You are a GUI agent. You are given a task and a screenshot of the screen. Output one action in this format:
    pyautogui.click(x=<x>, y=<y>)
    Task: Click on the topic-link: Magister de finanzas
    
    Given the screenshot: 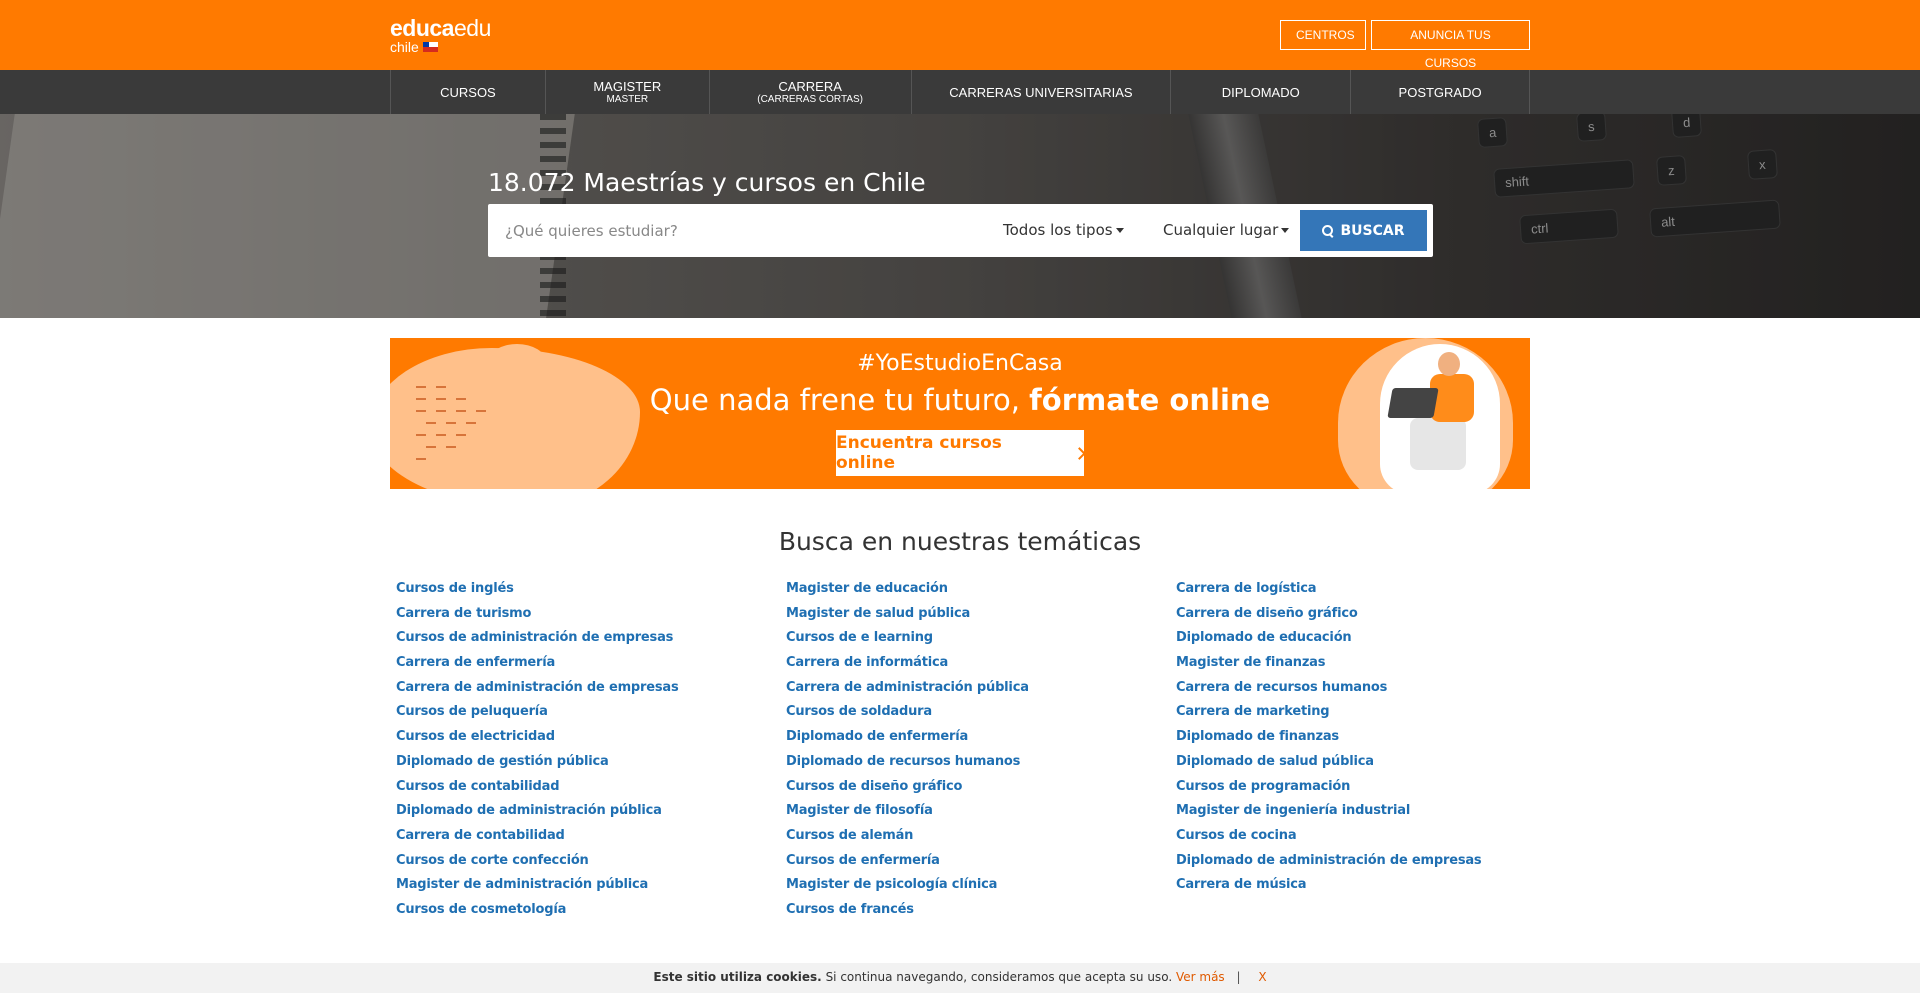 What is the action you would take?
    pyautogui.click(x=1250, y=662)
    